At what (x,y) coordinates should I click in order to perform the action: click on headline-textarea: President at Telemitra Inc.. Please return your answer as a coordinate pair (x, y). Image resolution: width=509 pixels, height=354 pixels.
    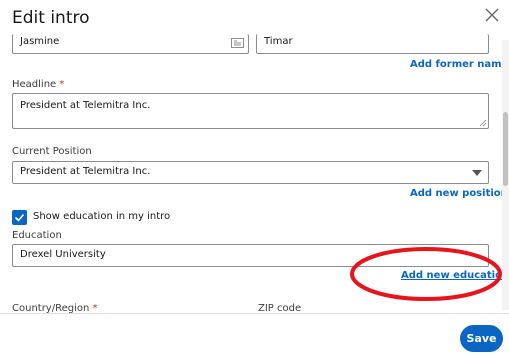
    Looking at the image, I should click on (250, 111).